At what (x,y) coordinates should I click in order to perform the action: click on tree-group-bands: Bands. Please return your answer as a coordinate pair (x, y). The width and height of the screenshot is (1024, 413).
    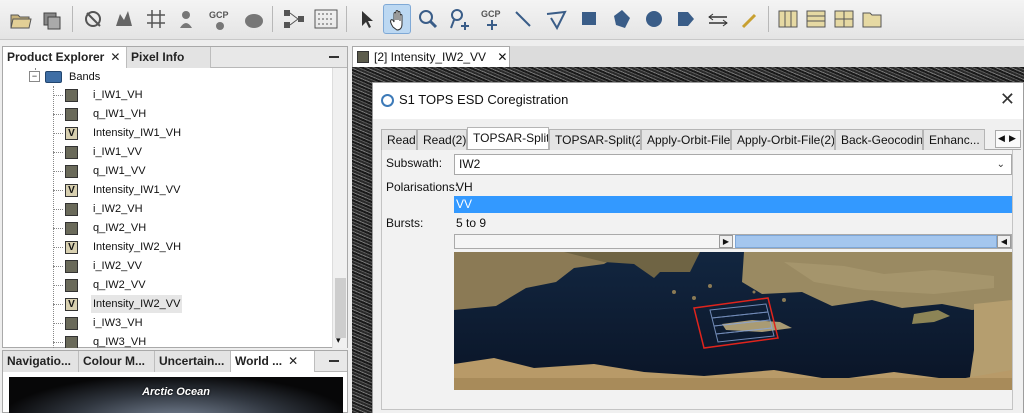
    Looking at the image, I should click on (84, 77).